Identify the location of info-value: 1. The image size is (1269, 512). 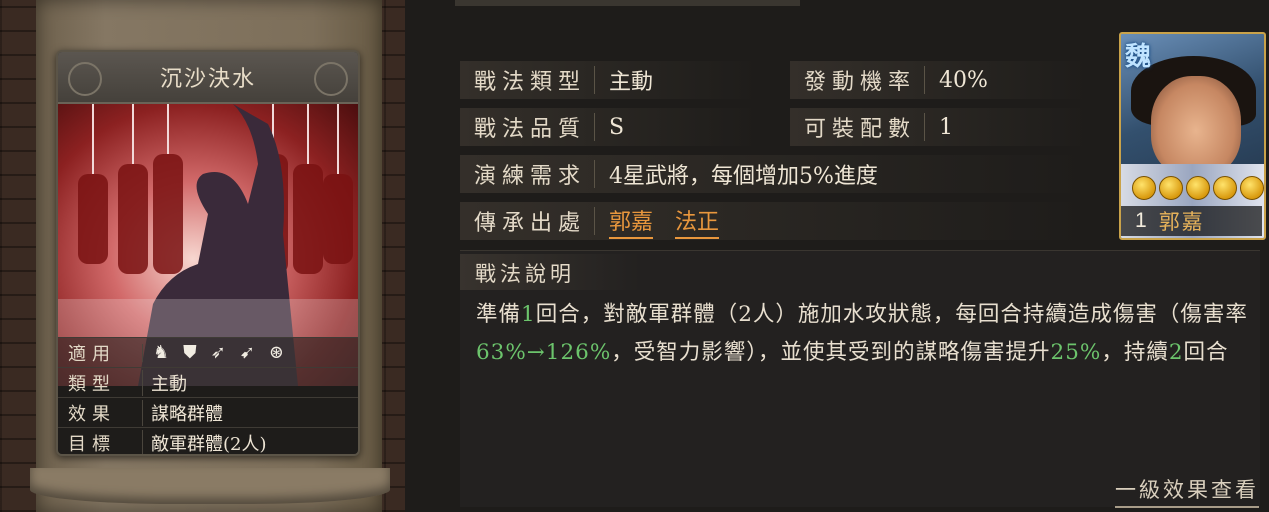
(946, 127).